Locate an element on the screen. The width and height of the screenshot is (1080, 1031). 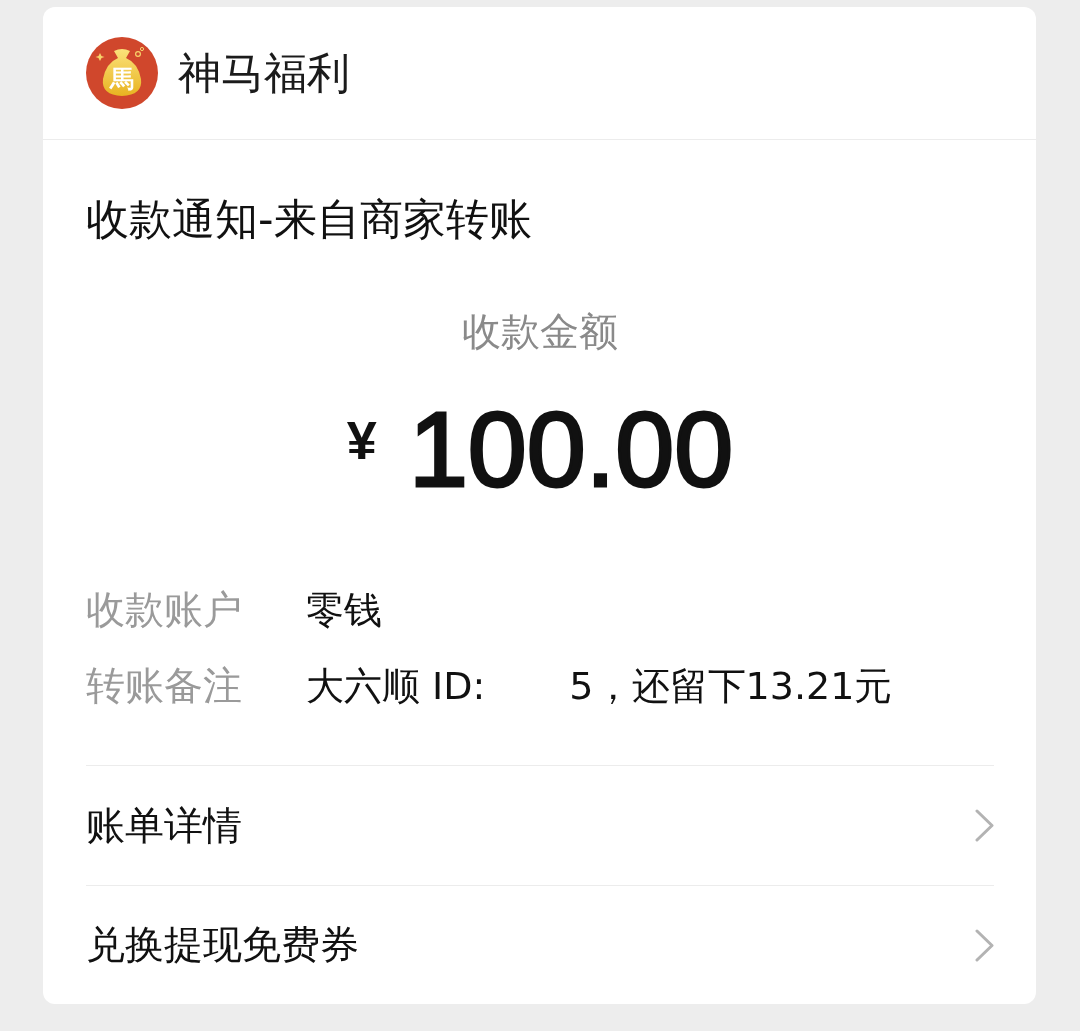
amount-label: 收款金额 is located at coordinates (540, 332).